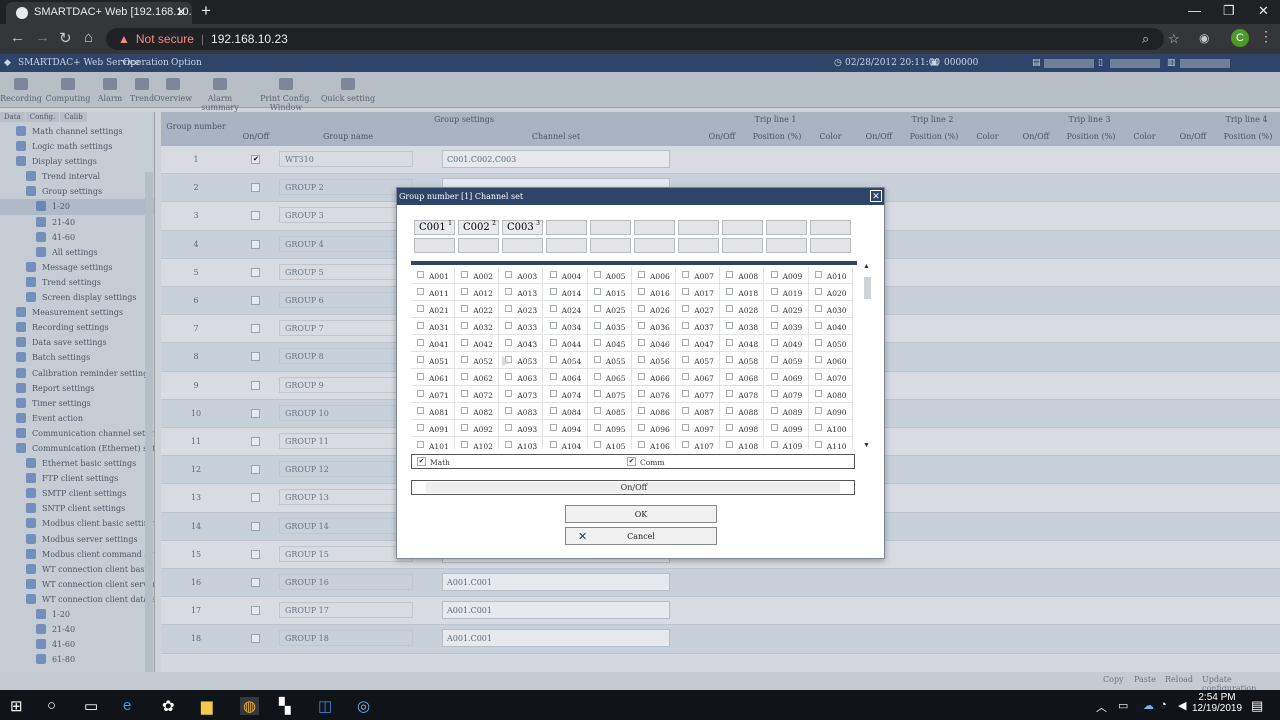  What do you see at coordinates (346, 187) in the screenshot?
I see `group-name-field: GROUP 2` at bounding box center [346, 187].